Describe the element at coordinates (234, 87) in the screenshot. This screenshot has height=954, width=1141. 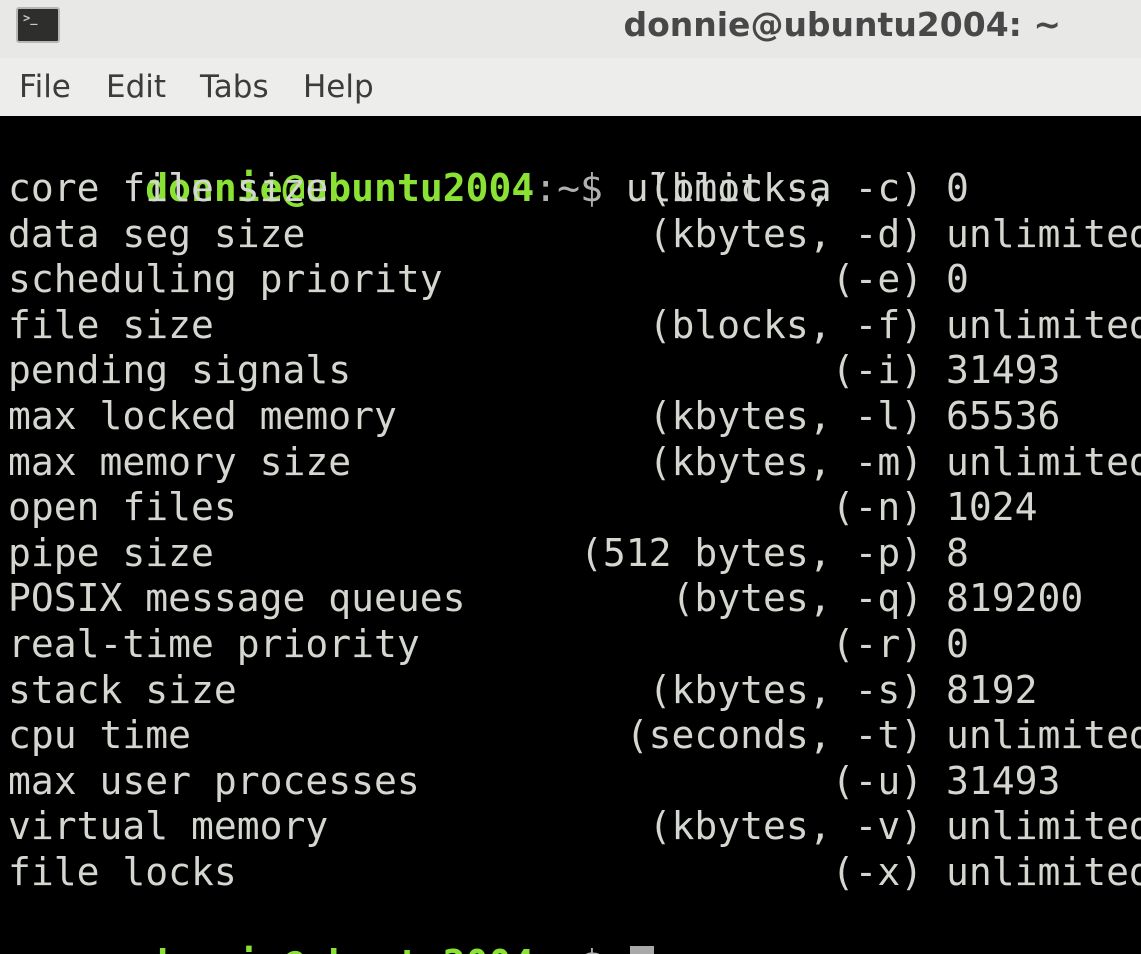
I see `menu-tabs: Tabs` at that location.